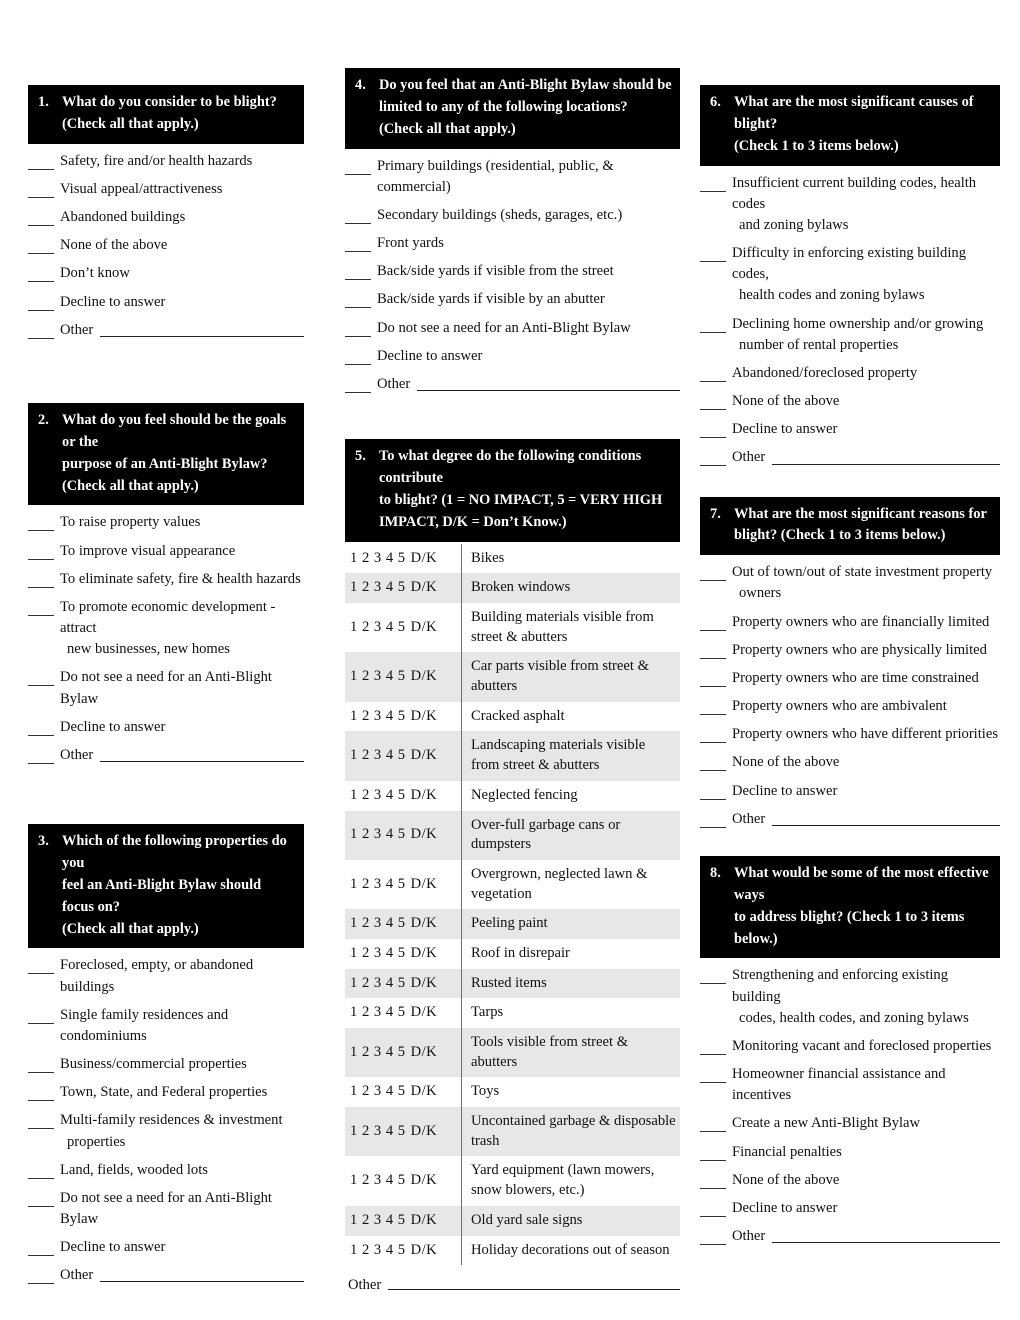 This screenshot has height=1320, width=1020. Describe the element at coordinates (850, 1120) in the screenshot. I see `option-item: Create a new Anti-Blight Bylaw` at that location.